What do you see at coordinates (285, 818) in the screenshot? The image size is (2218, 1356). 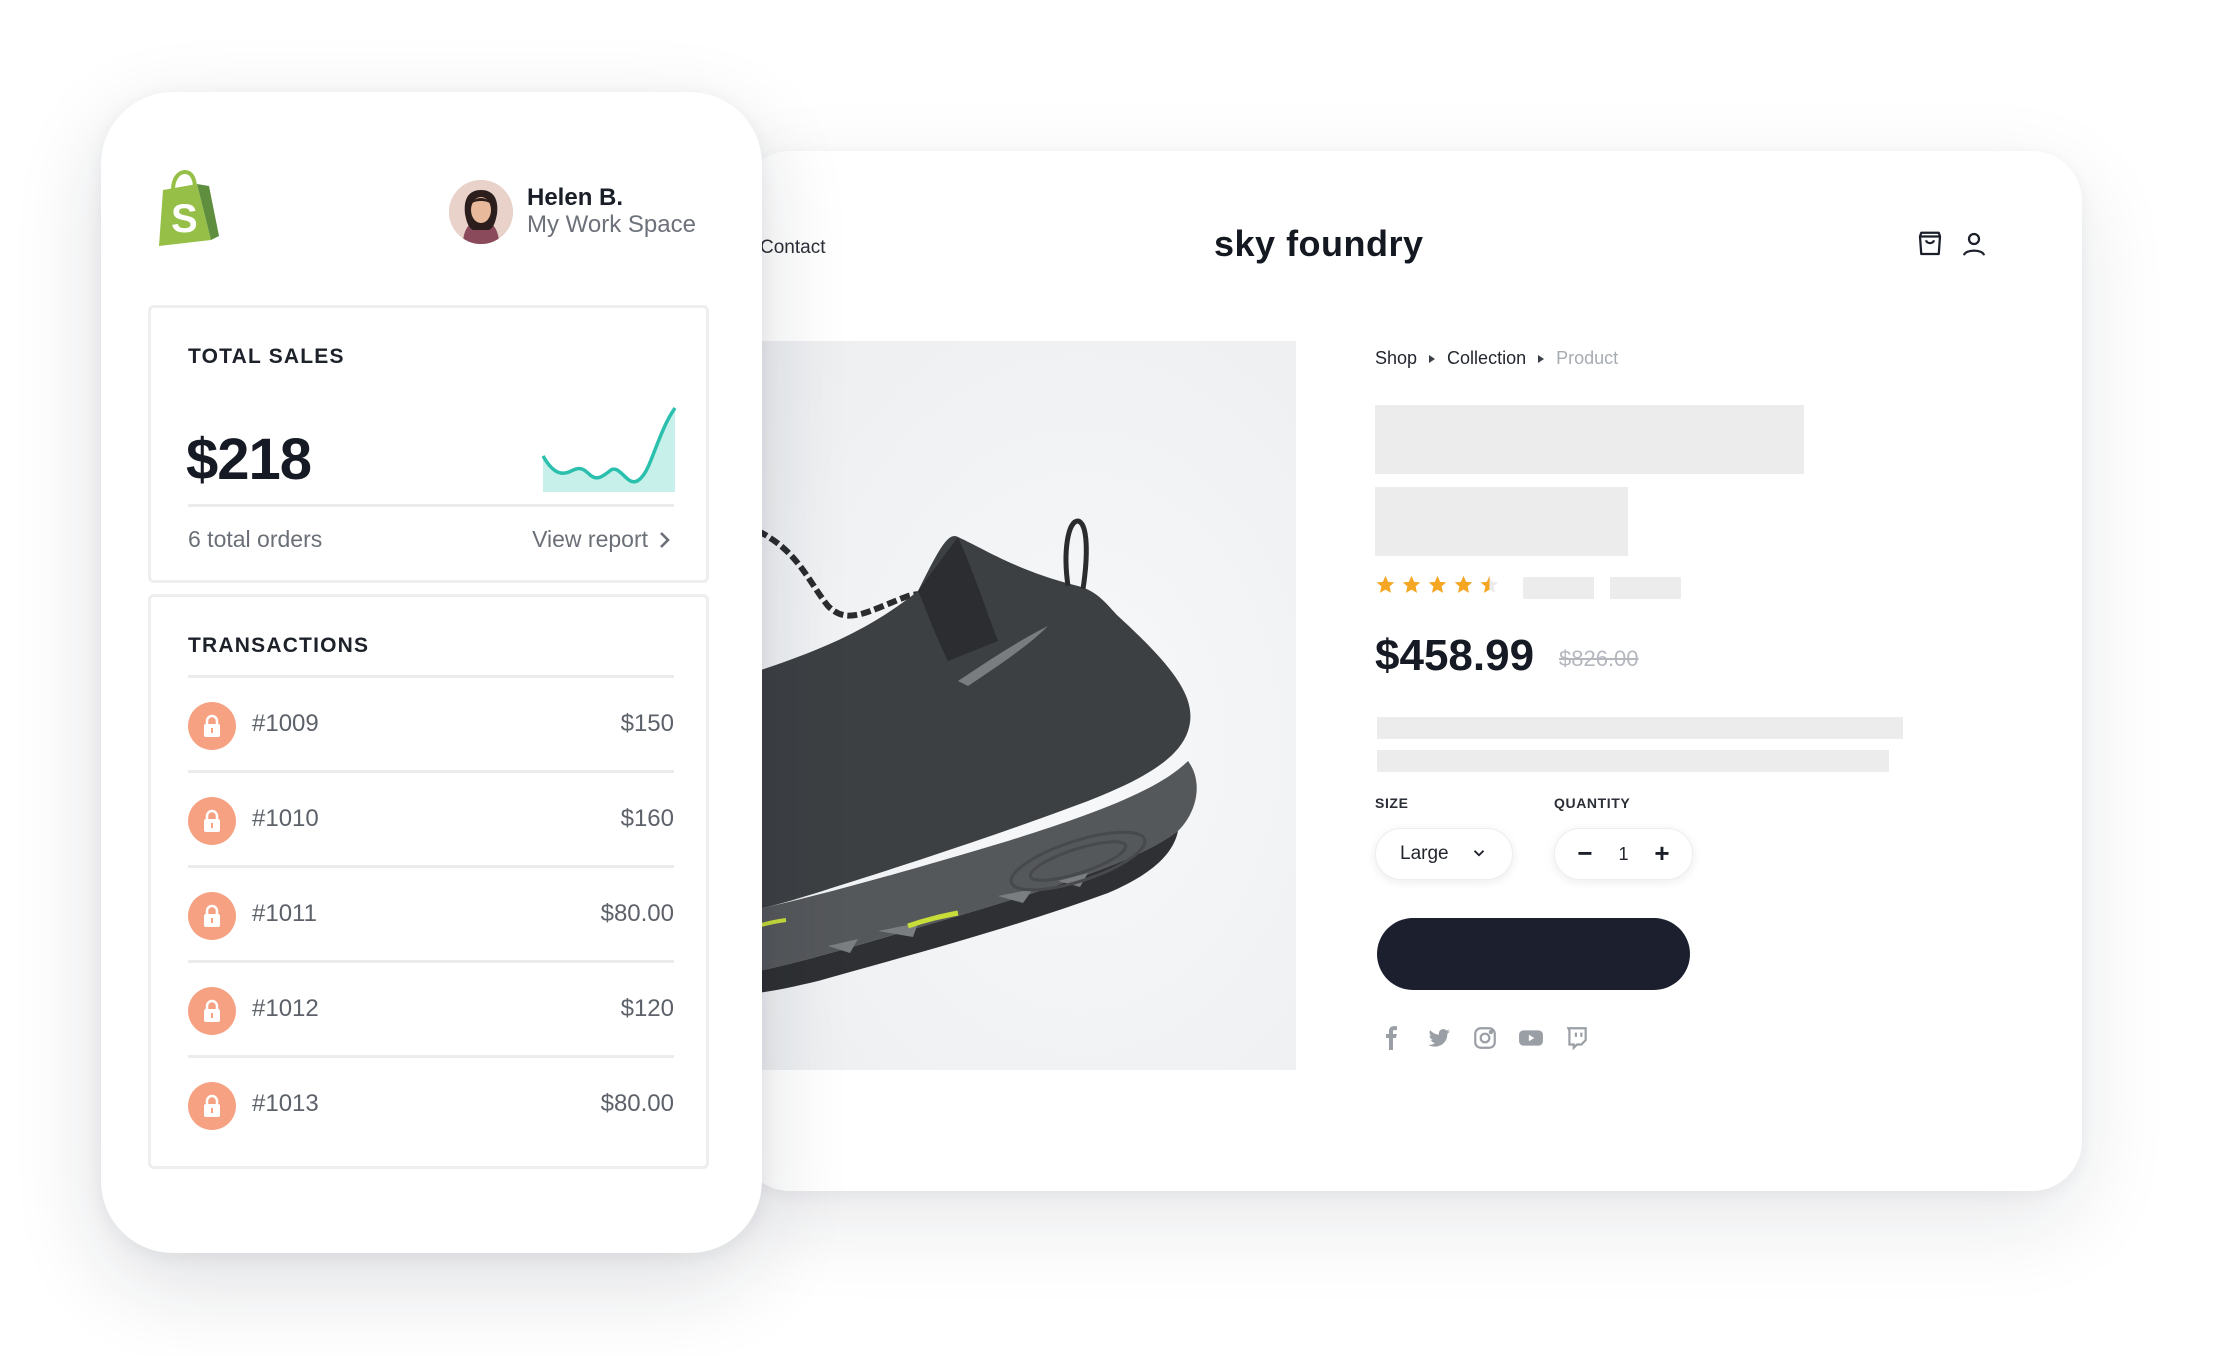 I see `transaction-id: #1010` at bounding box center [285, 818].